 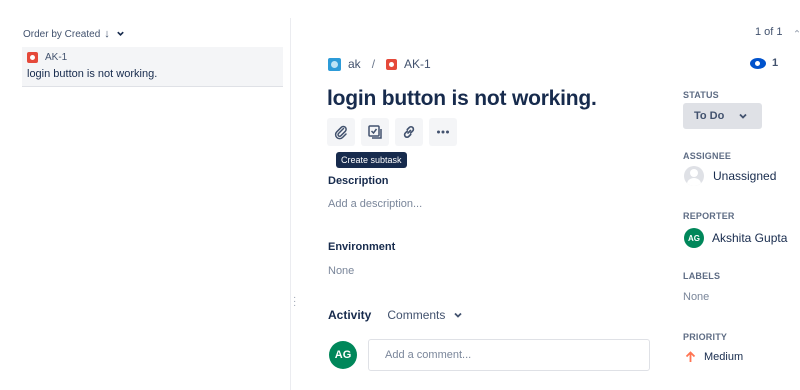 I want to click on status-dropdown: To Do, so click(x=722, y=116).